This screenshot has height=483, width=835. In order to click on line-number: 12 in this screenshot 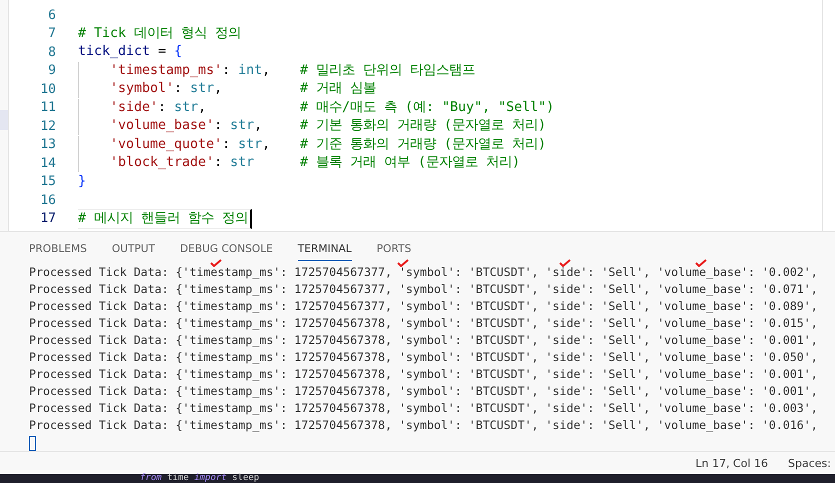, I will do `click(47, 126)`.